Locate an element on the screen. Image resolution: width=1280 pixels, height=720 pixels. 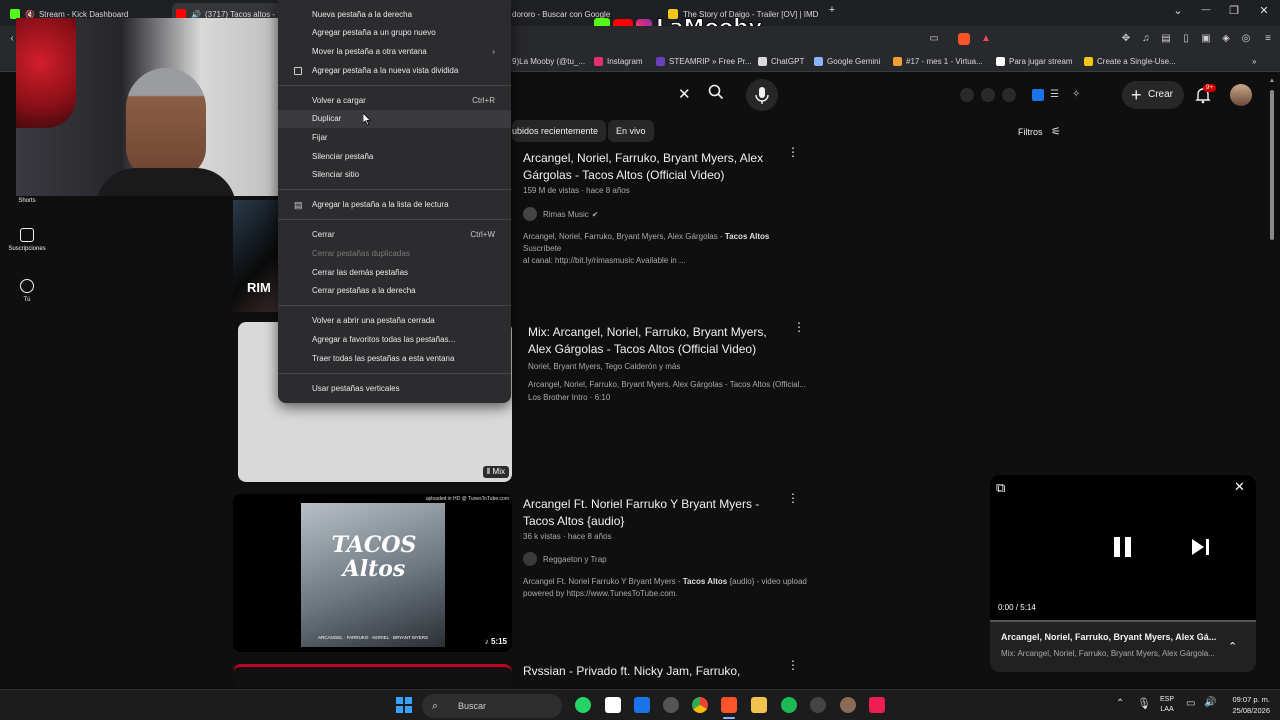
ext-icon: ✧ is located at coordinates (1078, 95).